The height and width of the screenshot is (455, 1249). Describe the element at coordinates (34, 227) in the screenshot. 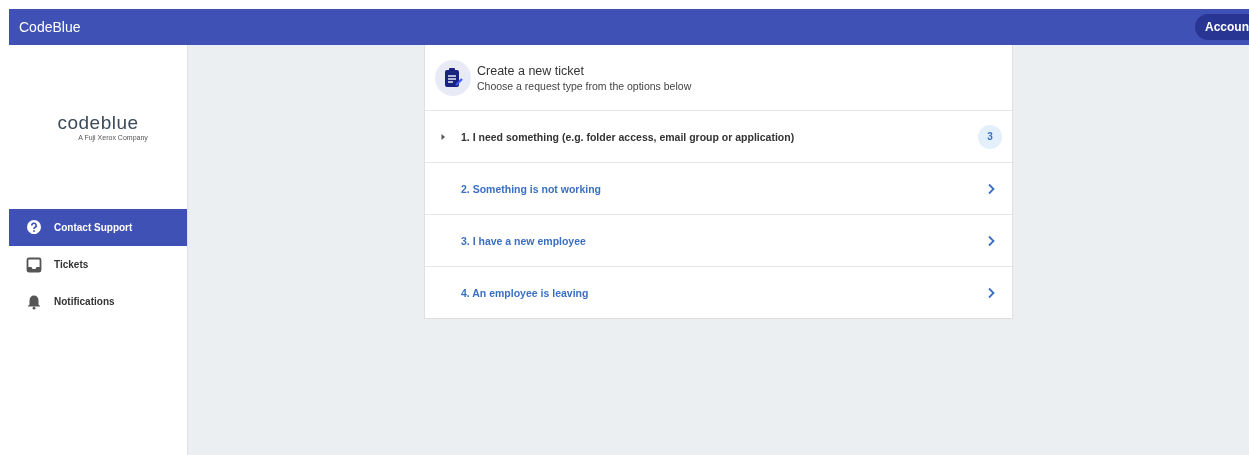

I see `help-icon` at that location.